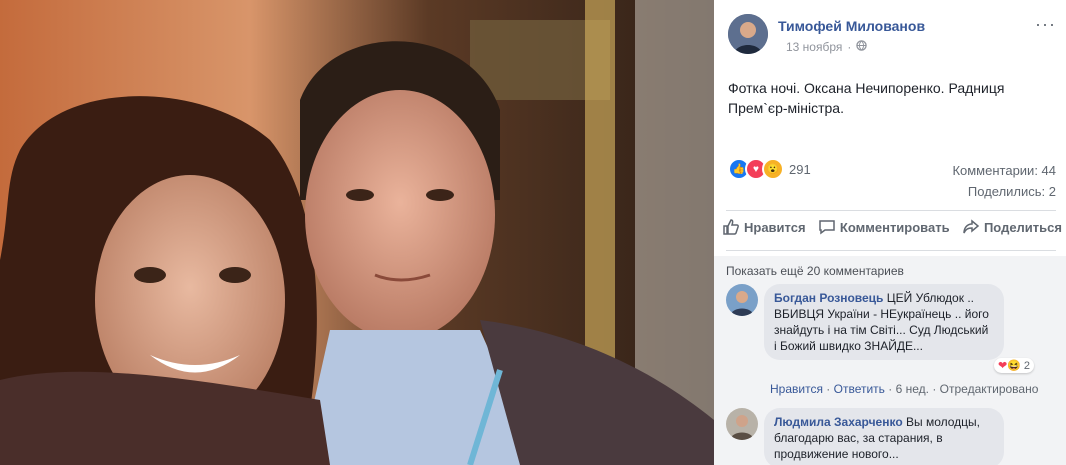 The width and height of the screenshot is (1066, 465). I want to click on post-meta: 13 ноября ·, so click(827, 47).